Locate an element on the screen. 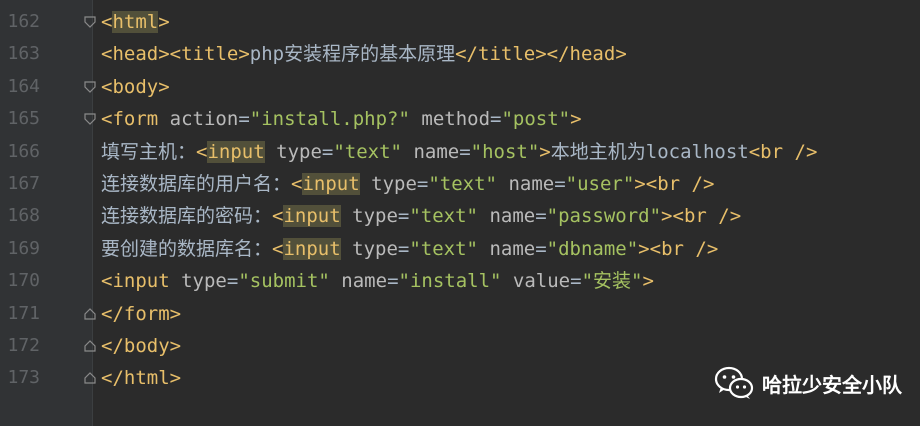 Image resolution: width=920 pixels, height=426 pixels. code-token: "install" is located at coordinates (450, 281).